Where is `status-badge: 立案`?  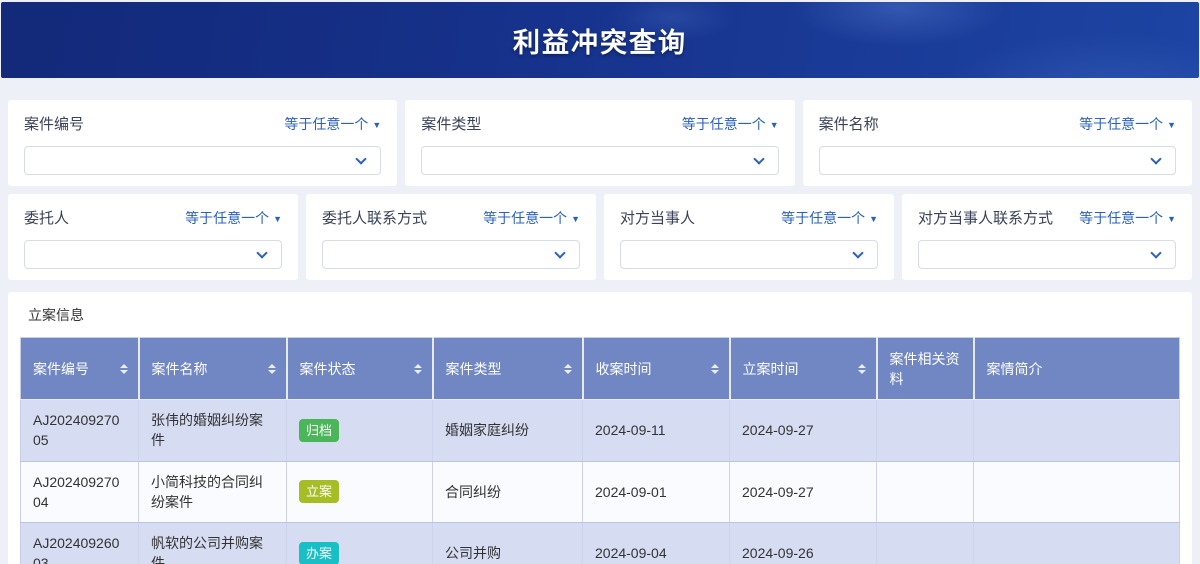 status-badge: 立案 is located at coordinates (319, 492).